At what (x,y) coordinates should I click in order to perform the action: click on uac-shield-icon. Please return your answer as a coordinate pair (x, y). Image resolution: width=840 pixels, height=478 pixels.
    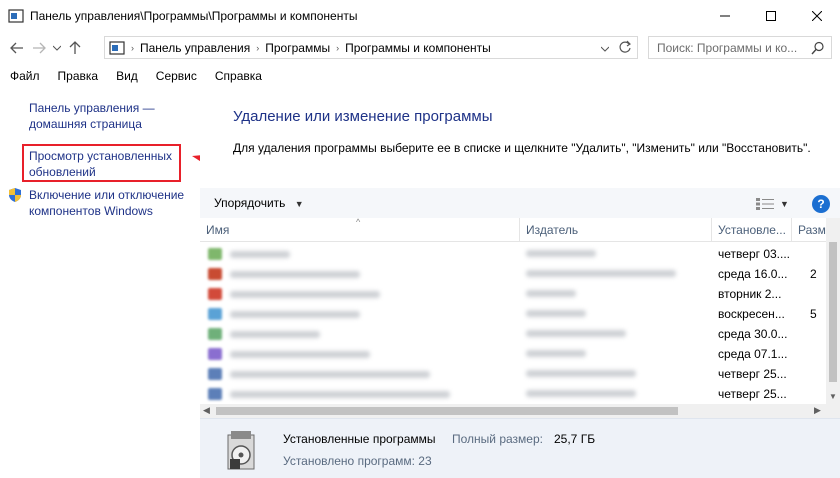
    Looking at the image, I should click on (15, 195).